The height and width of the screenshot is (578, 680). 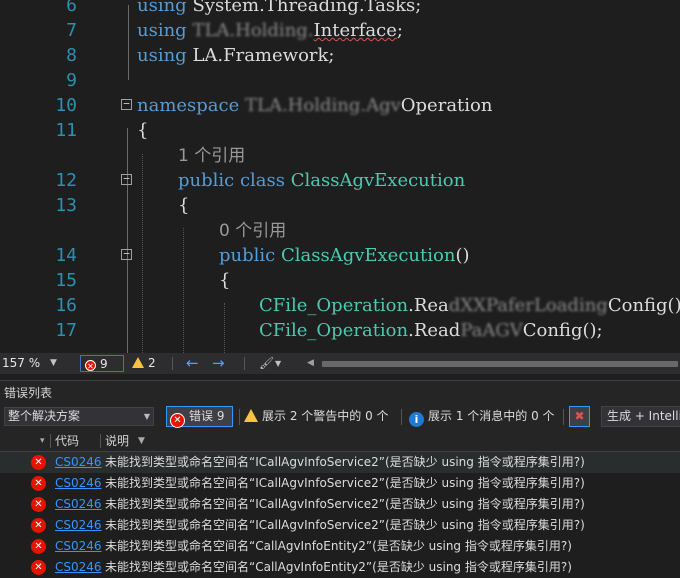 I want to click on code-text: using LA.Framework;, so click(x=235, y=55).